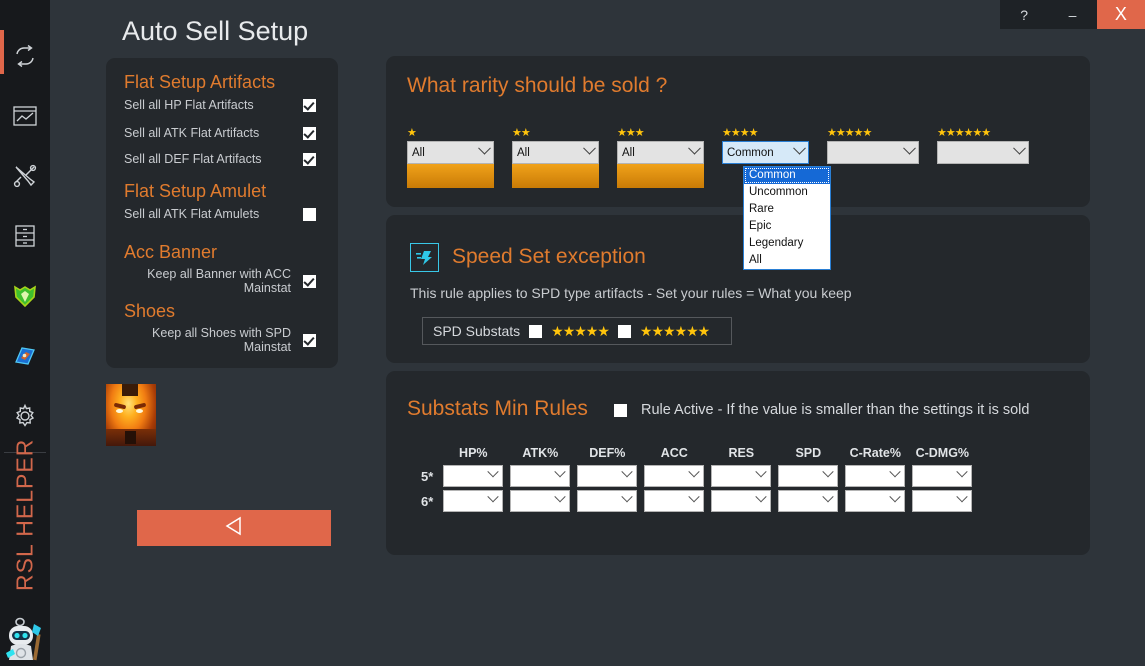  I want to click on gem-icon, so click(25, 356).